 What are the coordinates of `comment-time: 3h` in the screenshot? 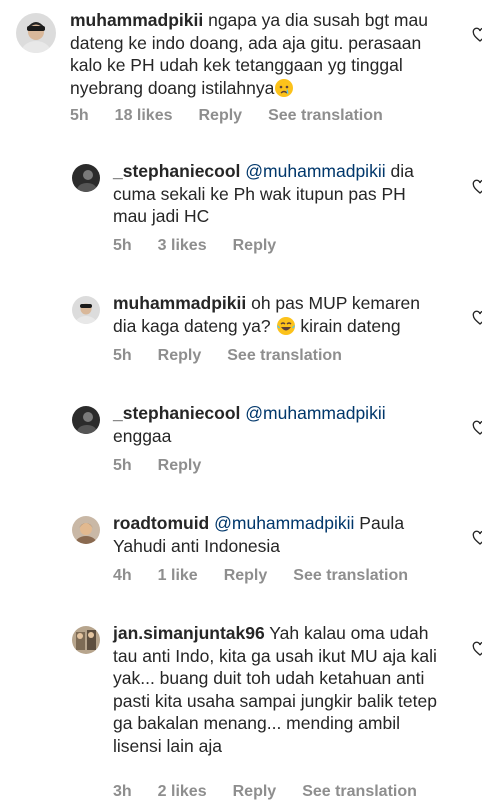 It's located at (122, 791).